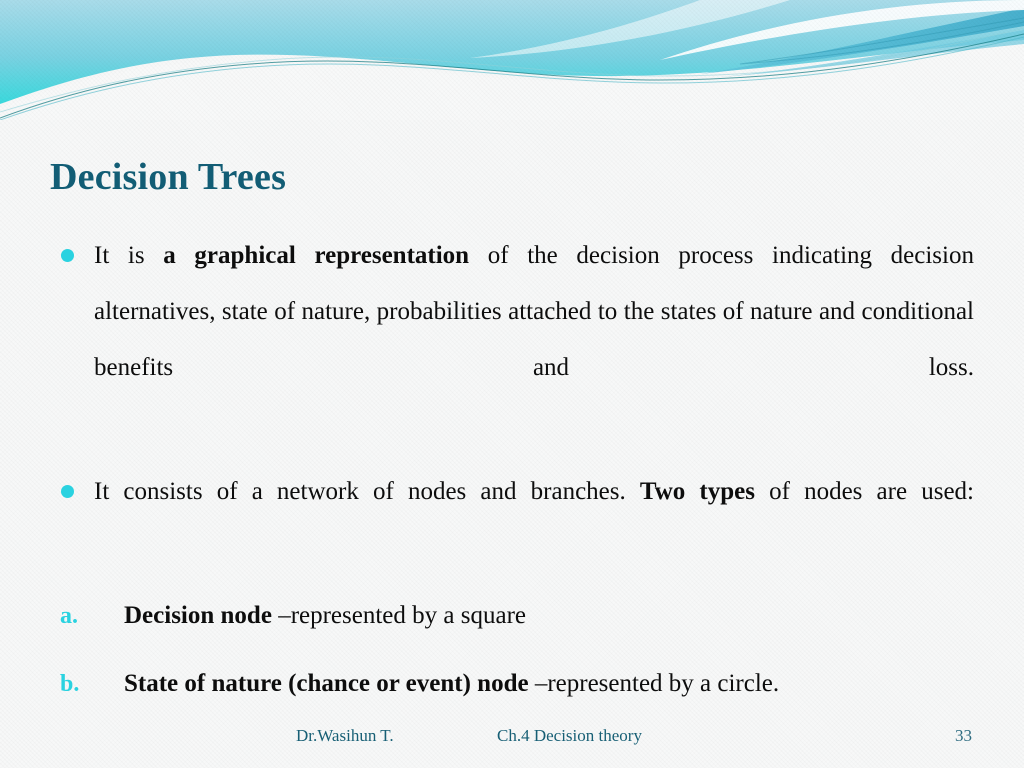 This screenshot has height=768, width=1024. I want to click on bullet-segment: It is, so click(129, 255).